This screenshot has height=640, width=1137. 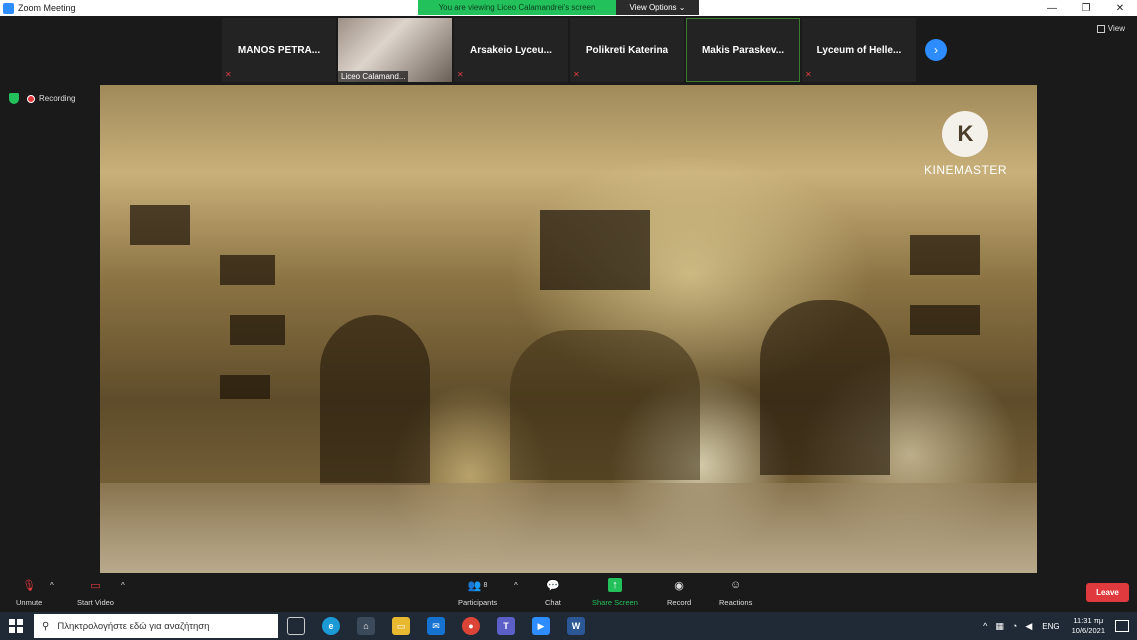 I want to click on record-icon: ◉, so click(x=679, y=585).